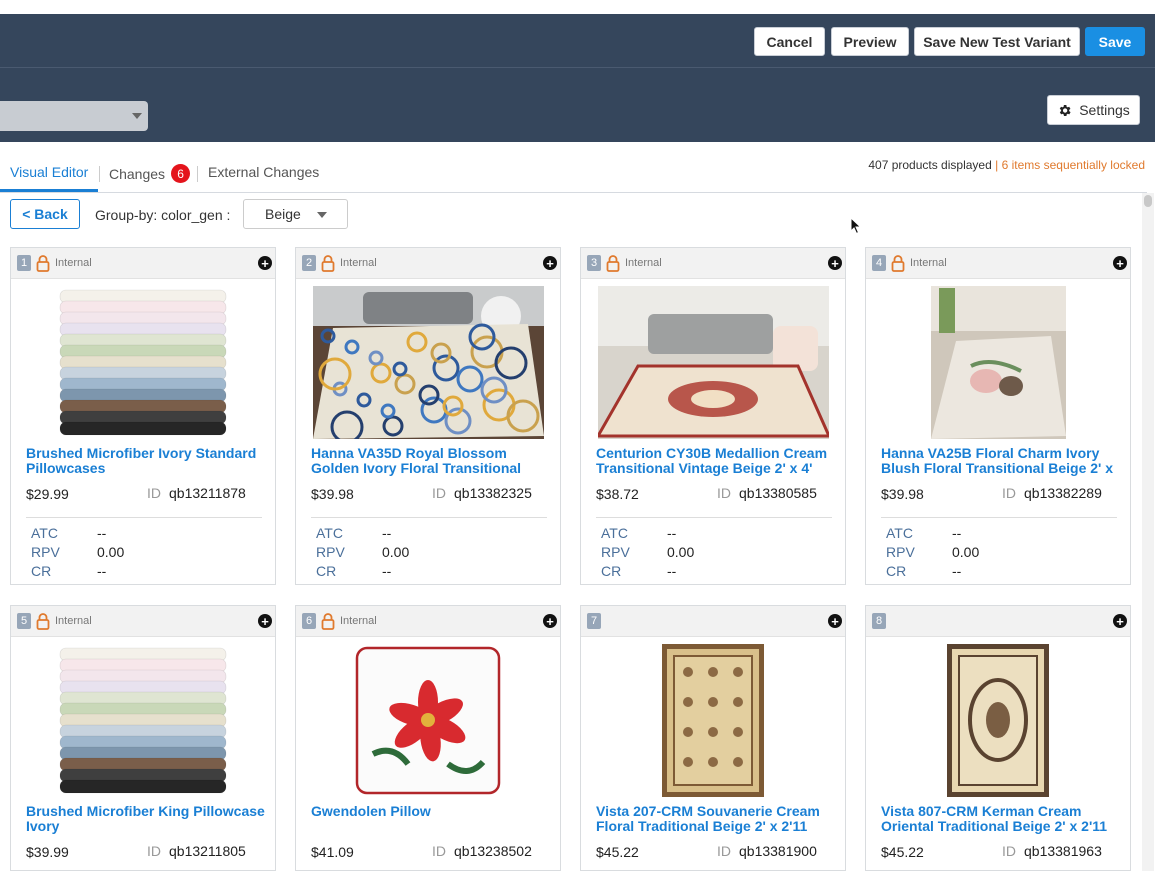 This screenshot has width=1157, height=871. What do you see at coordinates (428, 263) in the screenshot?
I see `card-header: 2 Internal +` at bounding box center [428, 263].